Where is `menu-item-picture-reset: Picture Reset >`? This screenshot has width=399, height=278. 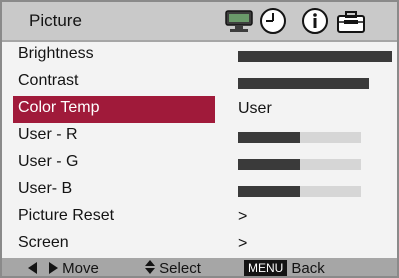
menu-item-picture-reset: Picture Reset > is located at coordinates (199, 217).